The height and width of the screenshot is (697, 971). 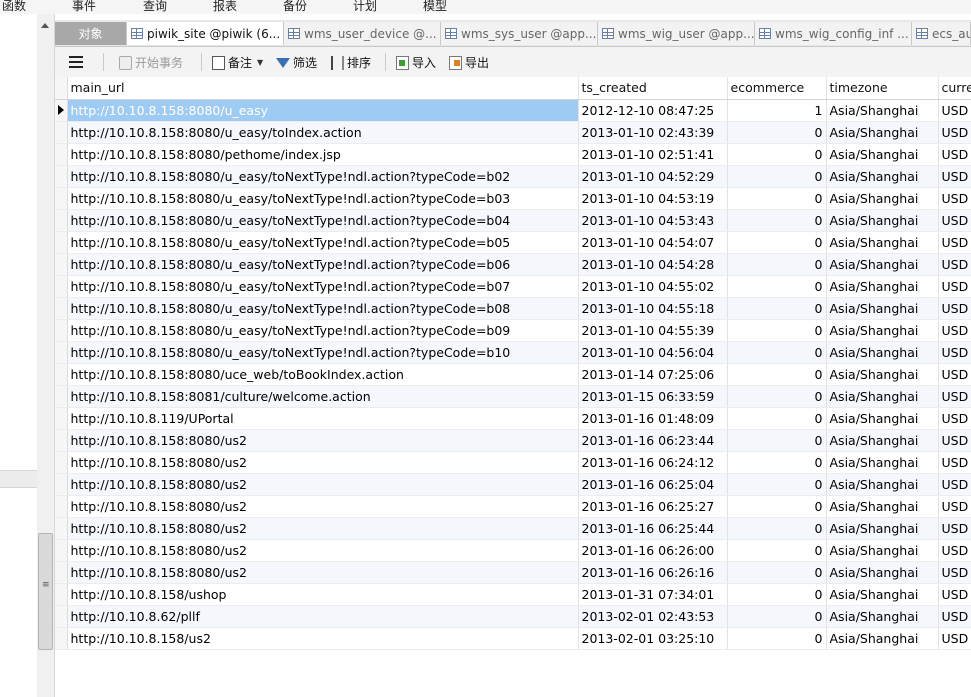 I want to click on import-button: 导入, so click(x=416, y=62).